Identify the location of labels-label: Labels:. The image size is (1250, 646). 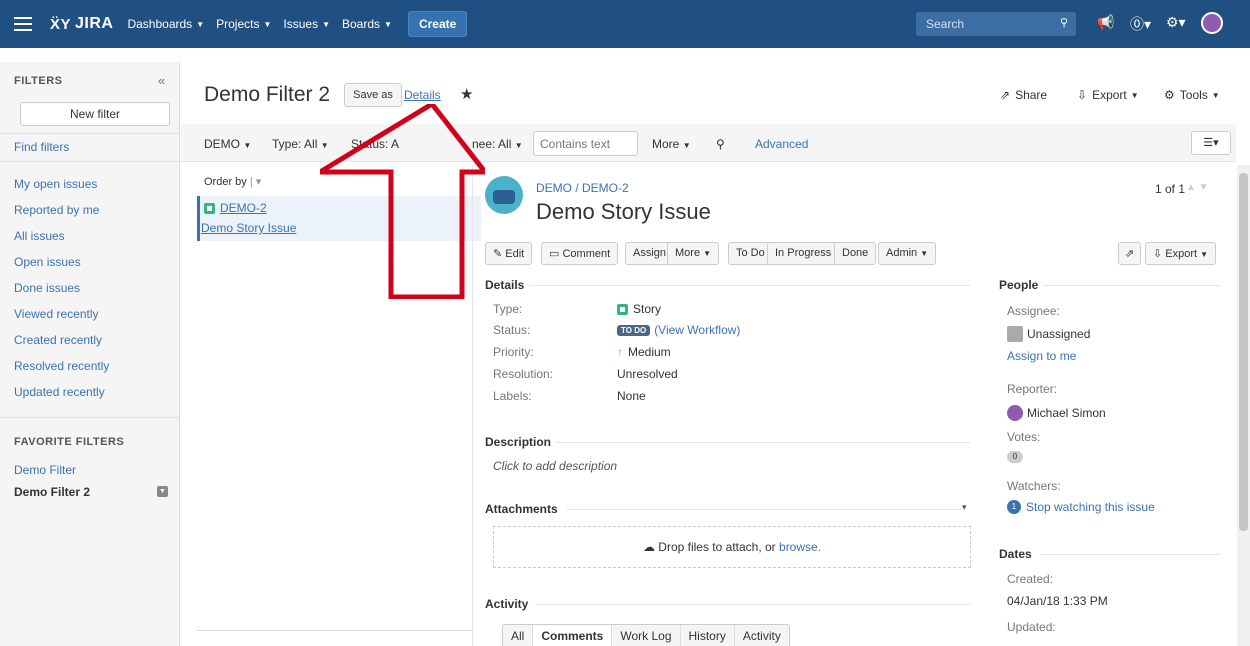
(512, 396).